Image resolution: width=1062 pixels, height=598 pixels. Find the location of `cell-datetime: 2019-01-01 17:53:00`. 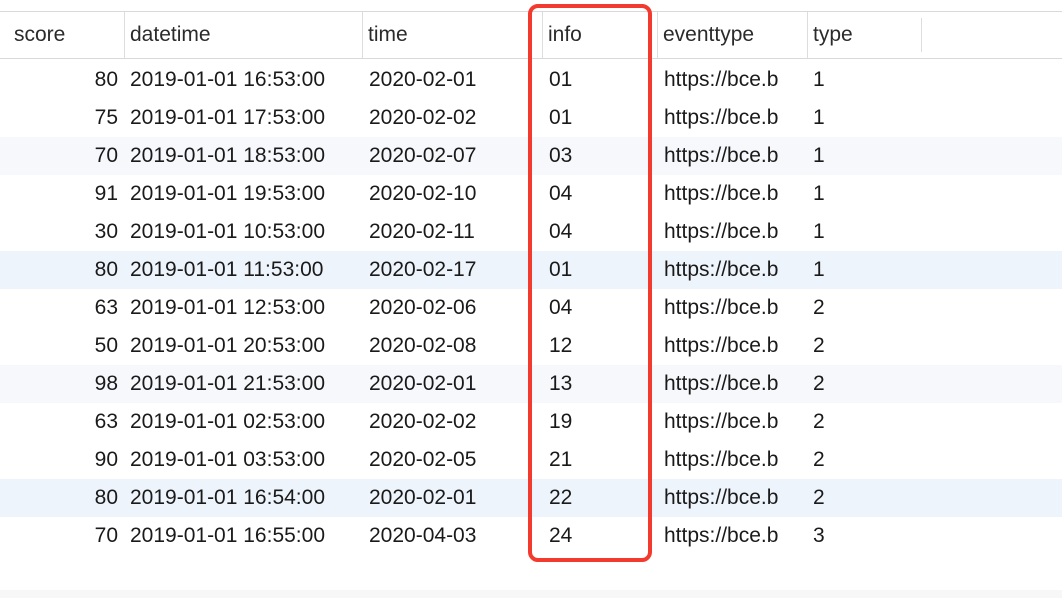

cell-datetime: 2019-01-01 17:53:00 is located at coordinates (227, 117).